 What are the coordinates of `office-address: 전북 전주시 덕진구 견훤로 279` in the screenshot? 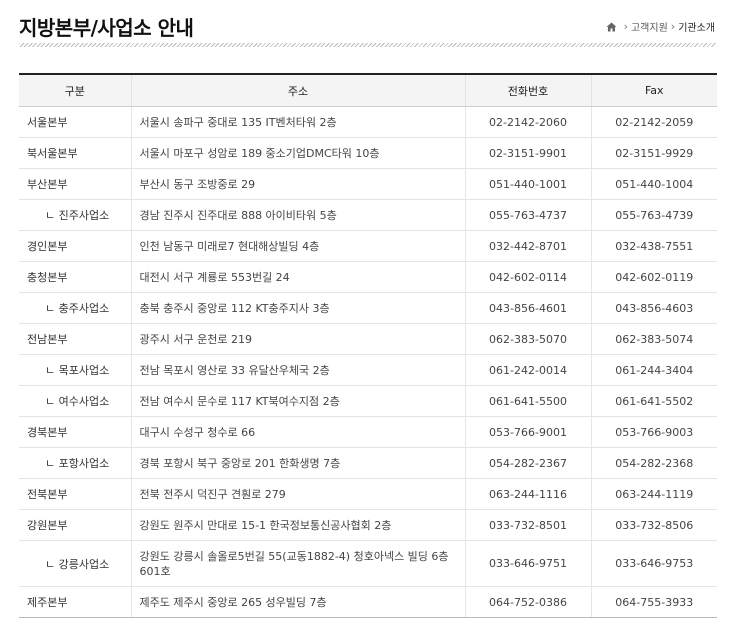 It's located at (297, 494).